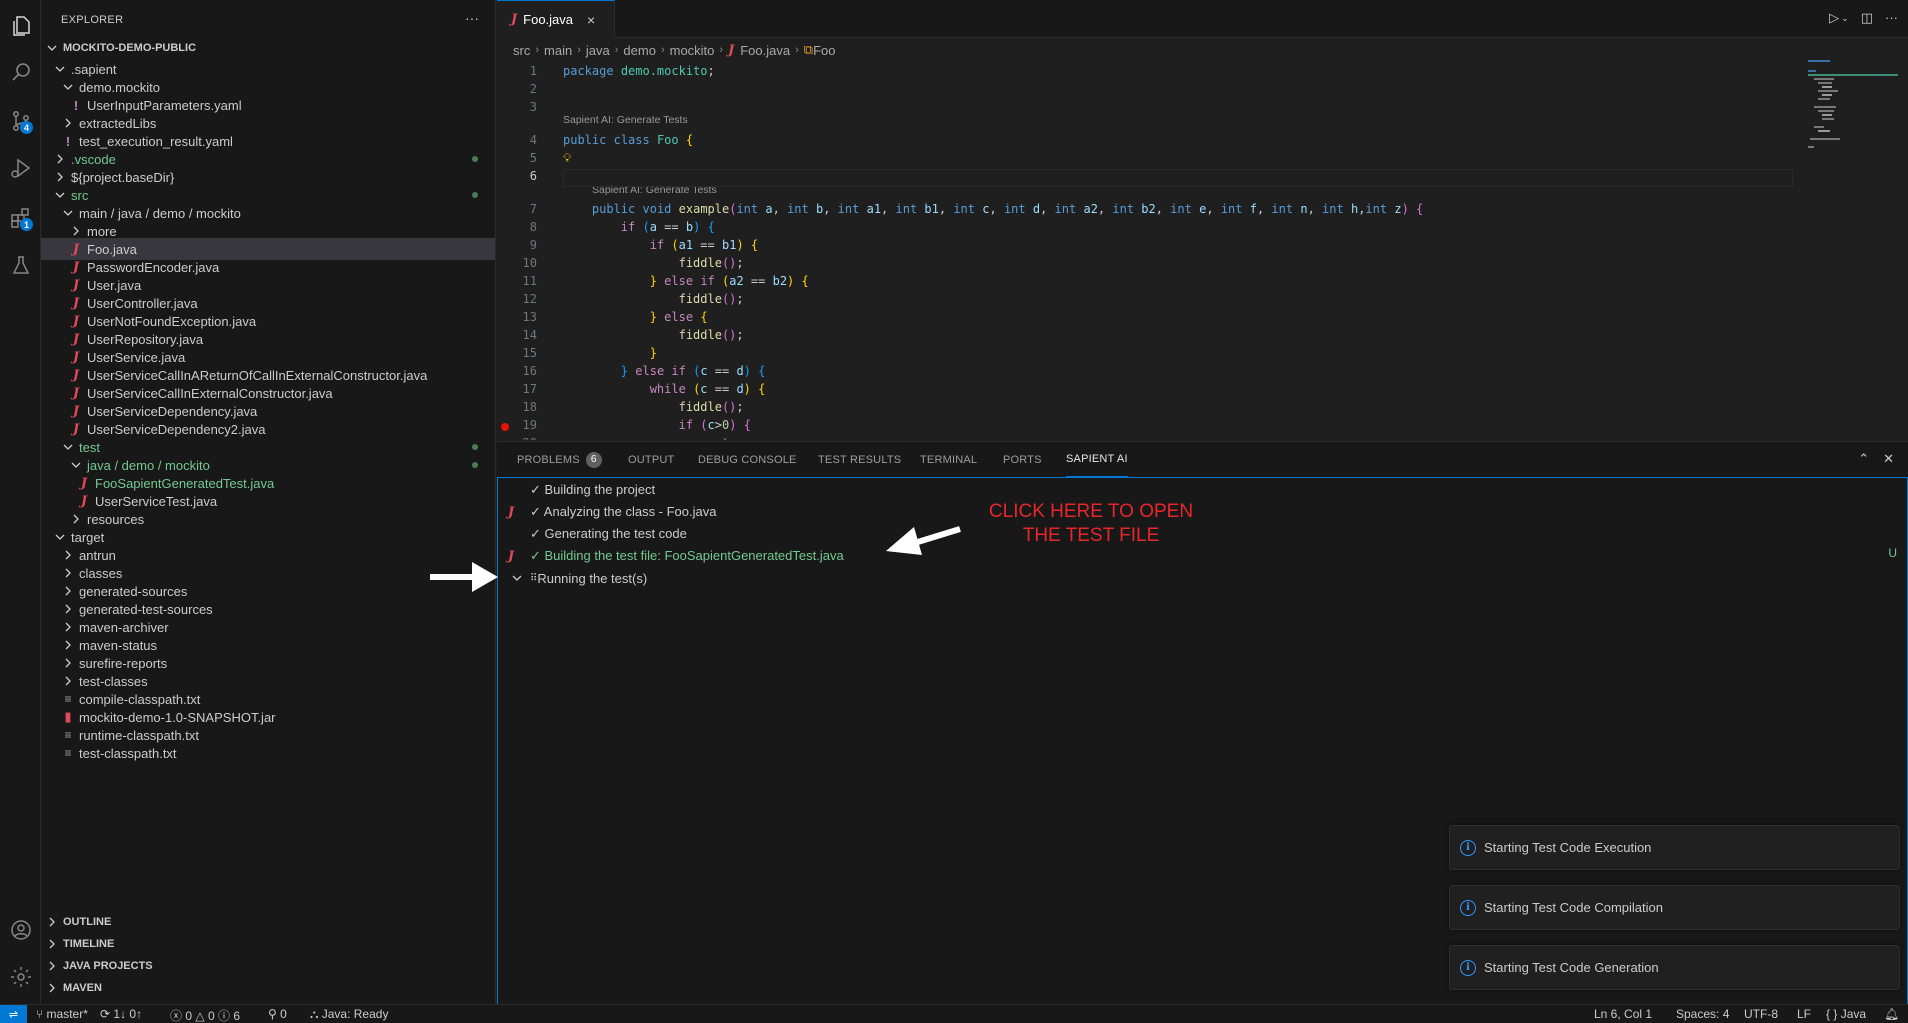 This screenshot has height=1023, width=1908. Describe the element at coordinates (1702, 1014) in the screenshot. I see `indentation: Spaces: 4` at that location.